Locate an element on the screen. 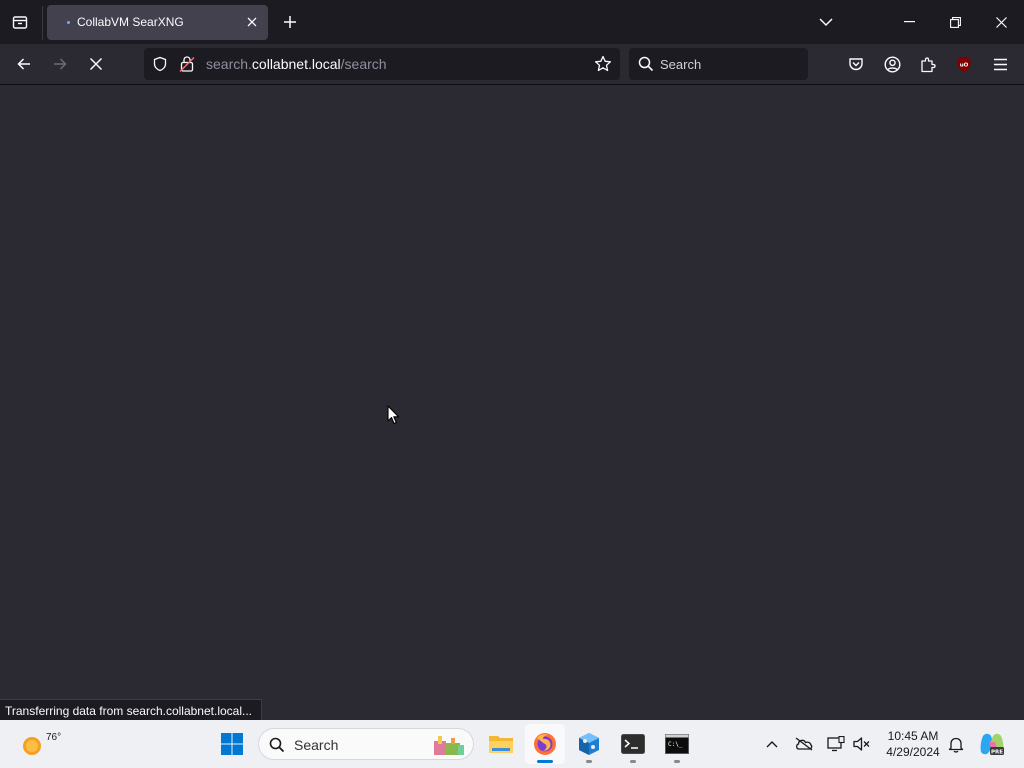 This screenshot has height=768, width=1024. folder-icon is located at coordinates (501, 744).